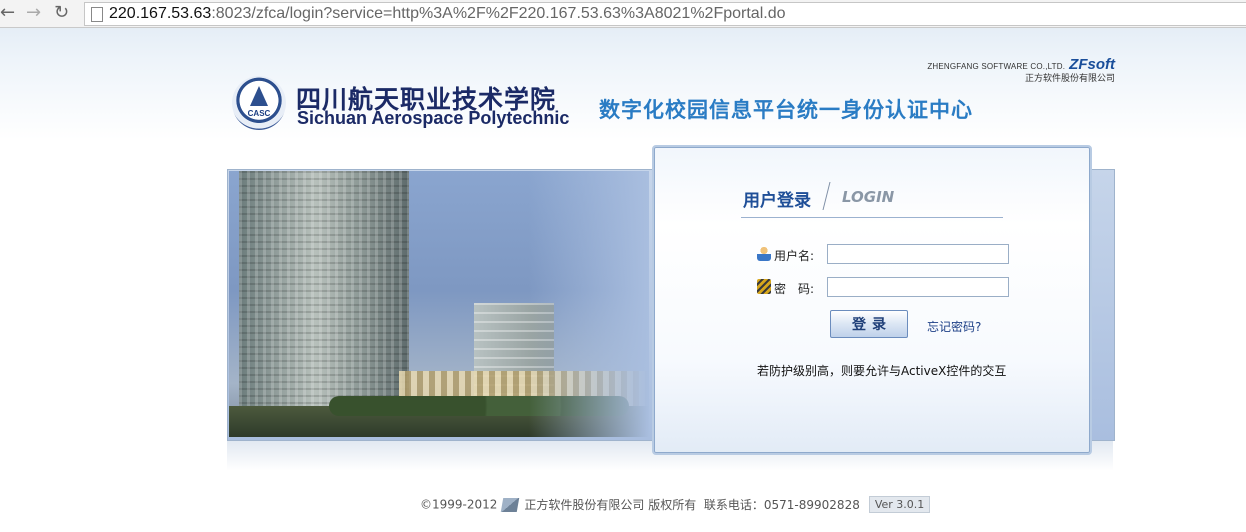  Describe the element at coordinates (786, 110) in the screenshot. I see `platform-title: 数字化校园信息平台统一身份认证中心` at that location.